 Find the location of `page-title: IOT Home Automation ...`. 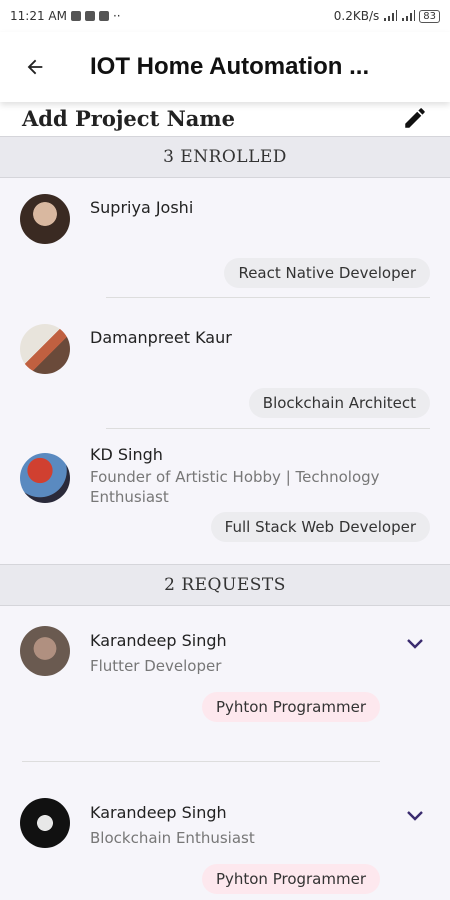

page-title: IOT Home Automation ... is located at coordinates (230, 66).